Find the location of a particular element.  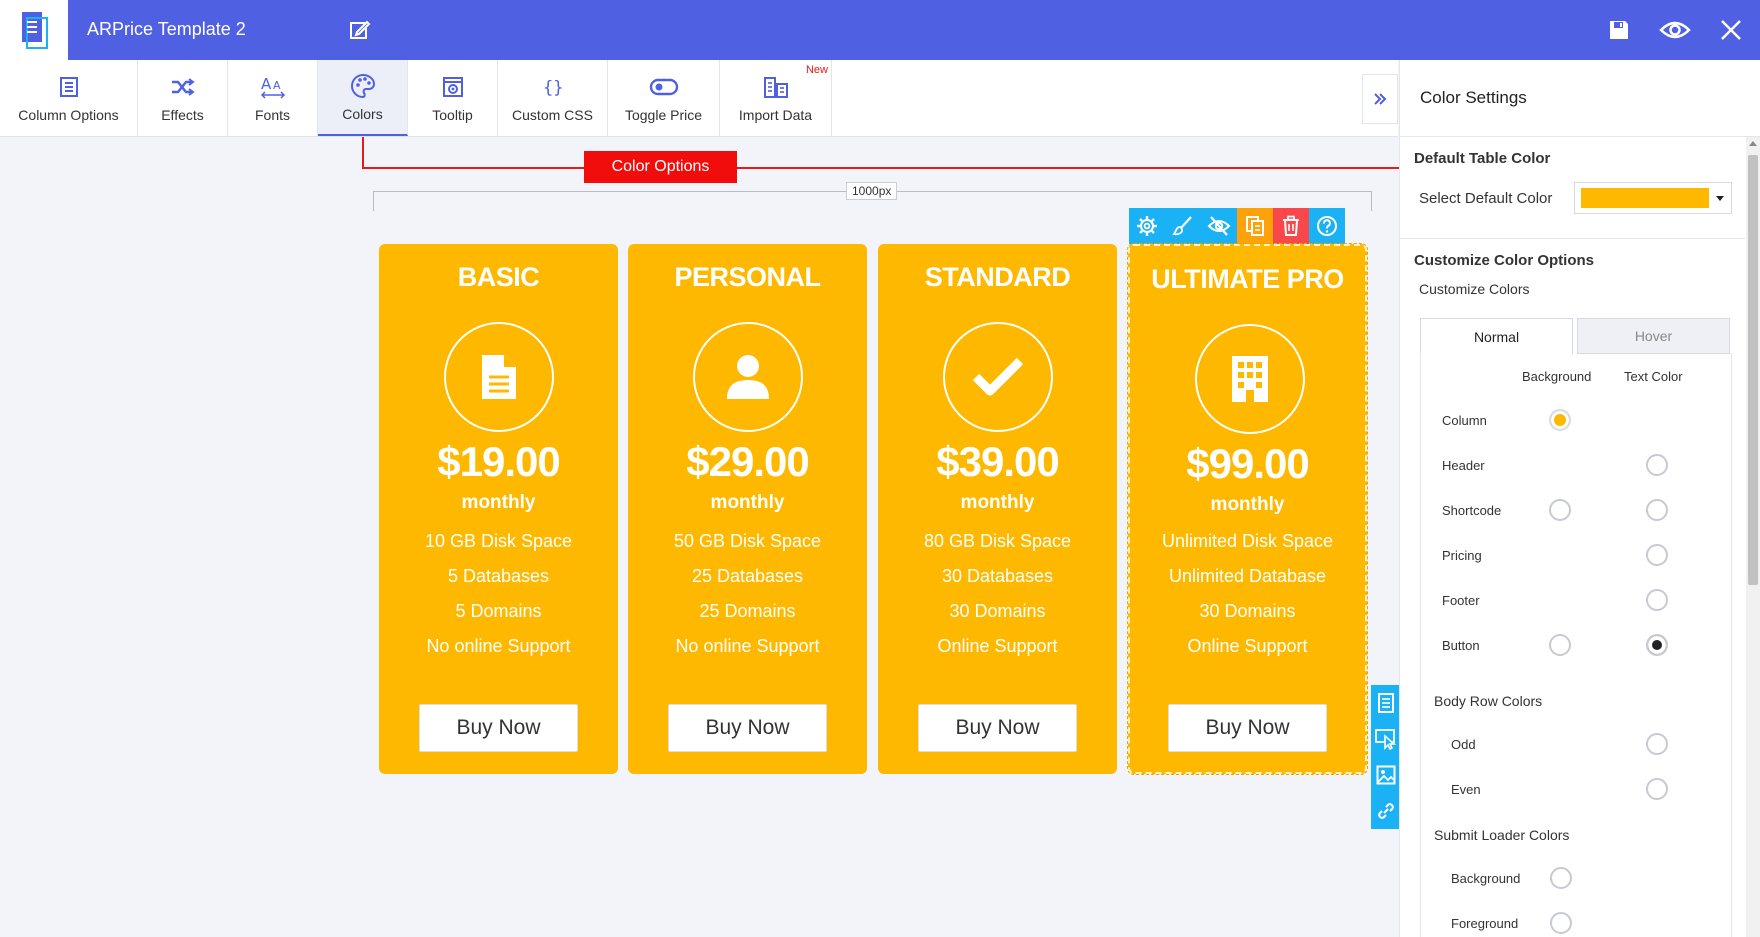

tool-effects: Effects is located at coordinates (183, 98).